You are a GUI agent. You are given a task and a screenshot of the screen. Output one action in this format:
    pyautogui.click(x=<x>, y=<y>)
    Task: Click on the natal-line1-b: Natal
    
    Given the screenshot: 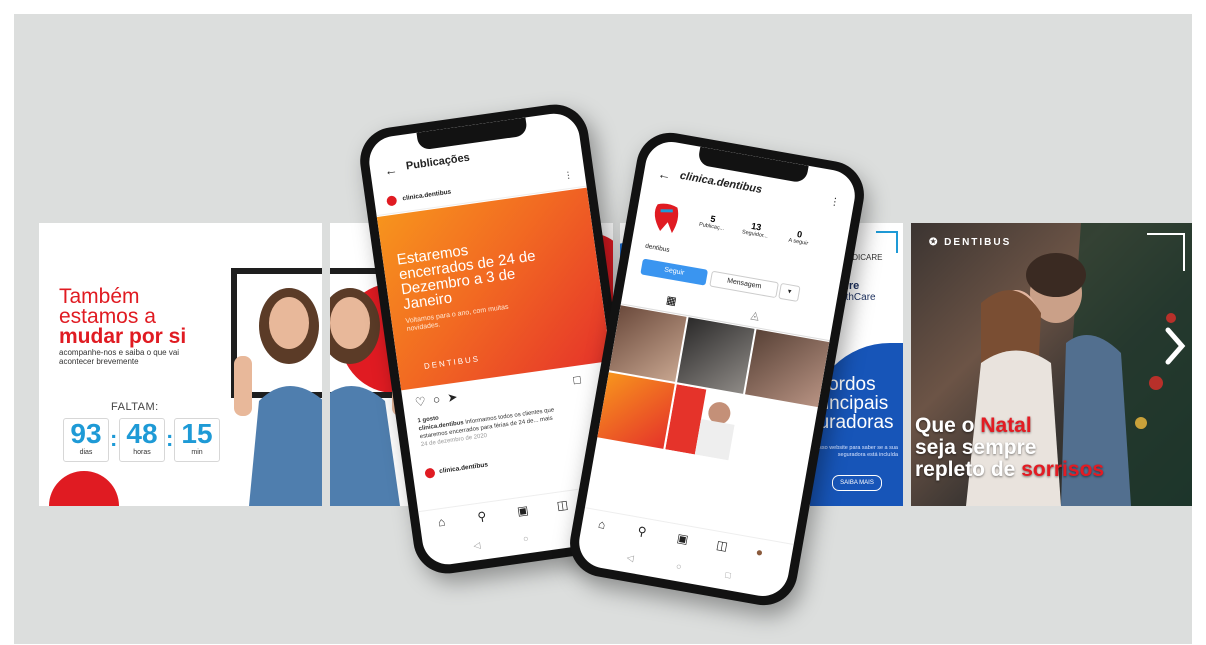 What is the action you would take?
    pyautogui.click(x=1006, y=425)
    